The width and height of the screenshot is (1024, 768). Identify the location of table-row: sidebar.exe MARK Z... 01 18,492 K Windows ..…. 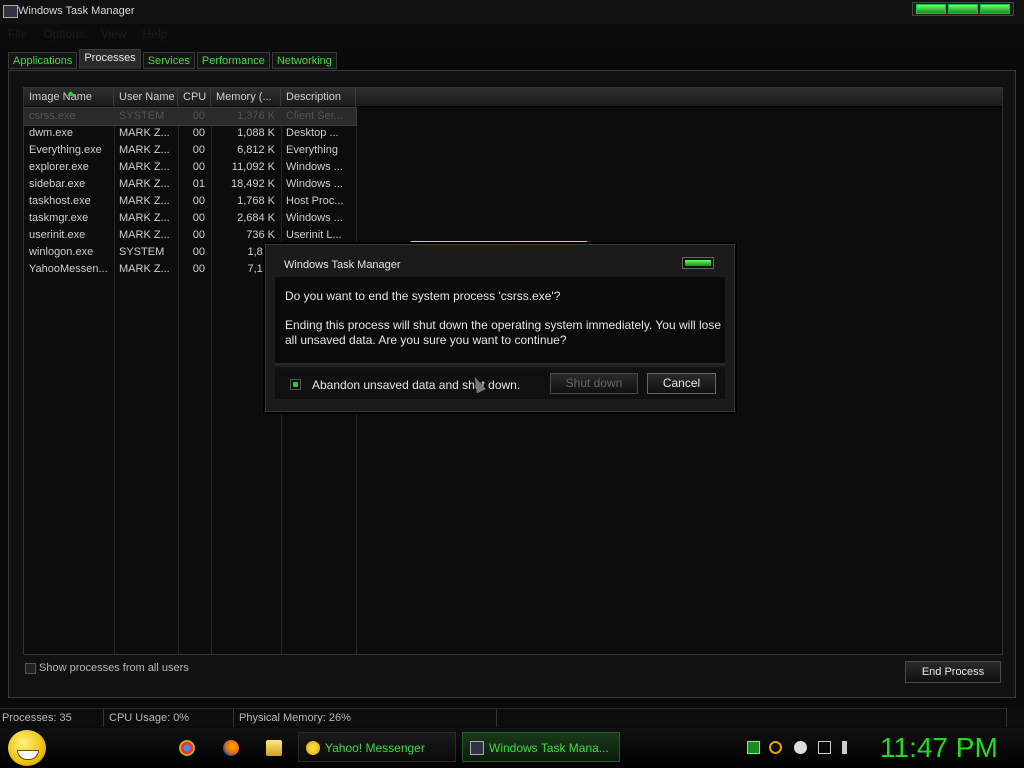
(190, 184).